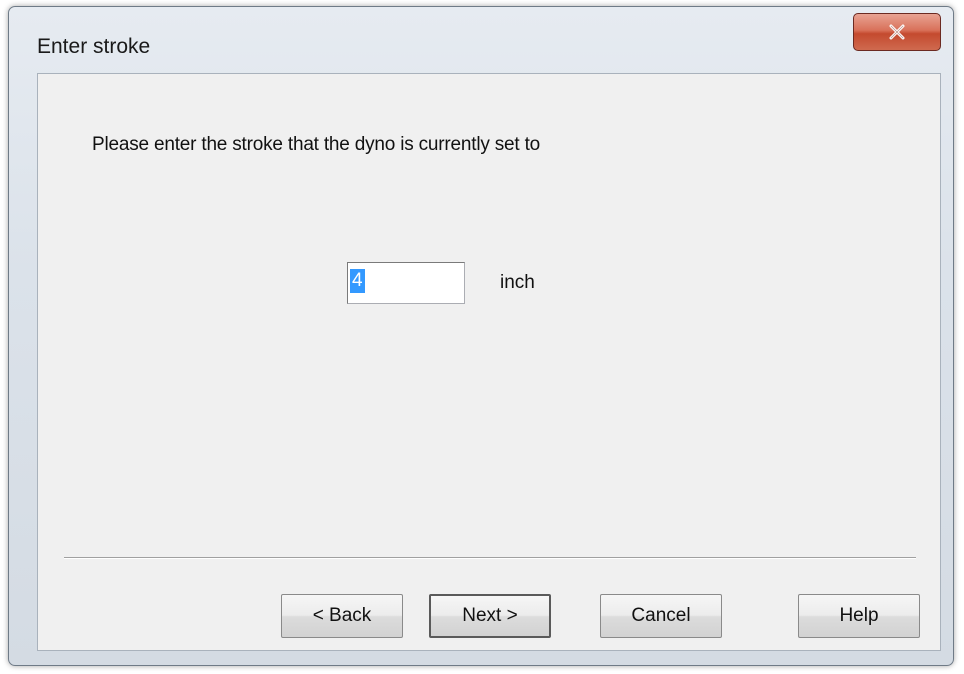 This screenshot has width=964, height=674. What do you see at coordinates (406, 283) in the screenshot?
I see `stroke-input` at bounding box center [406, 283].